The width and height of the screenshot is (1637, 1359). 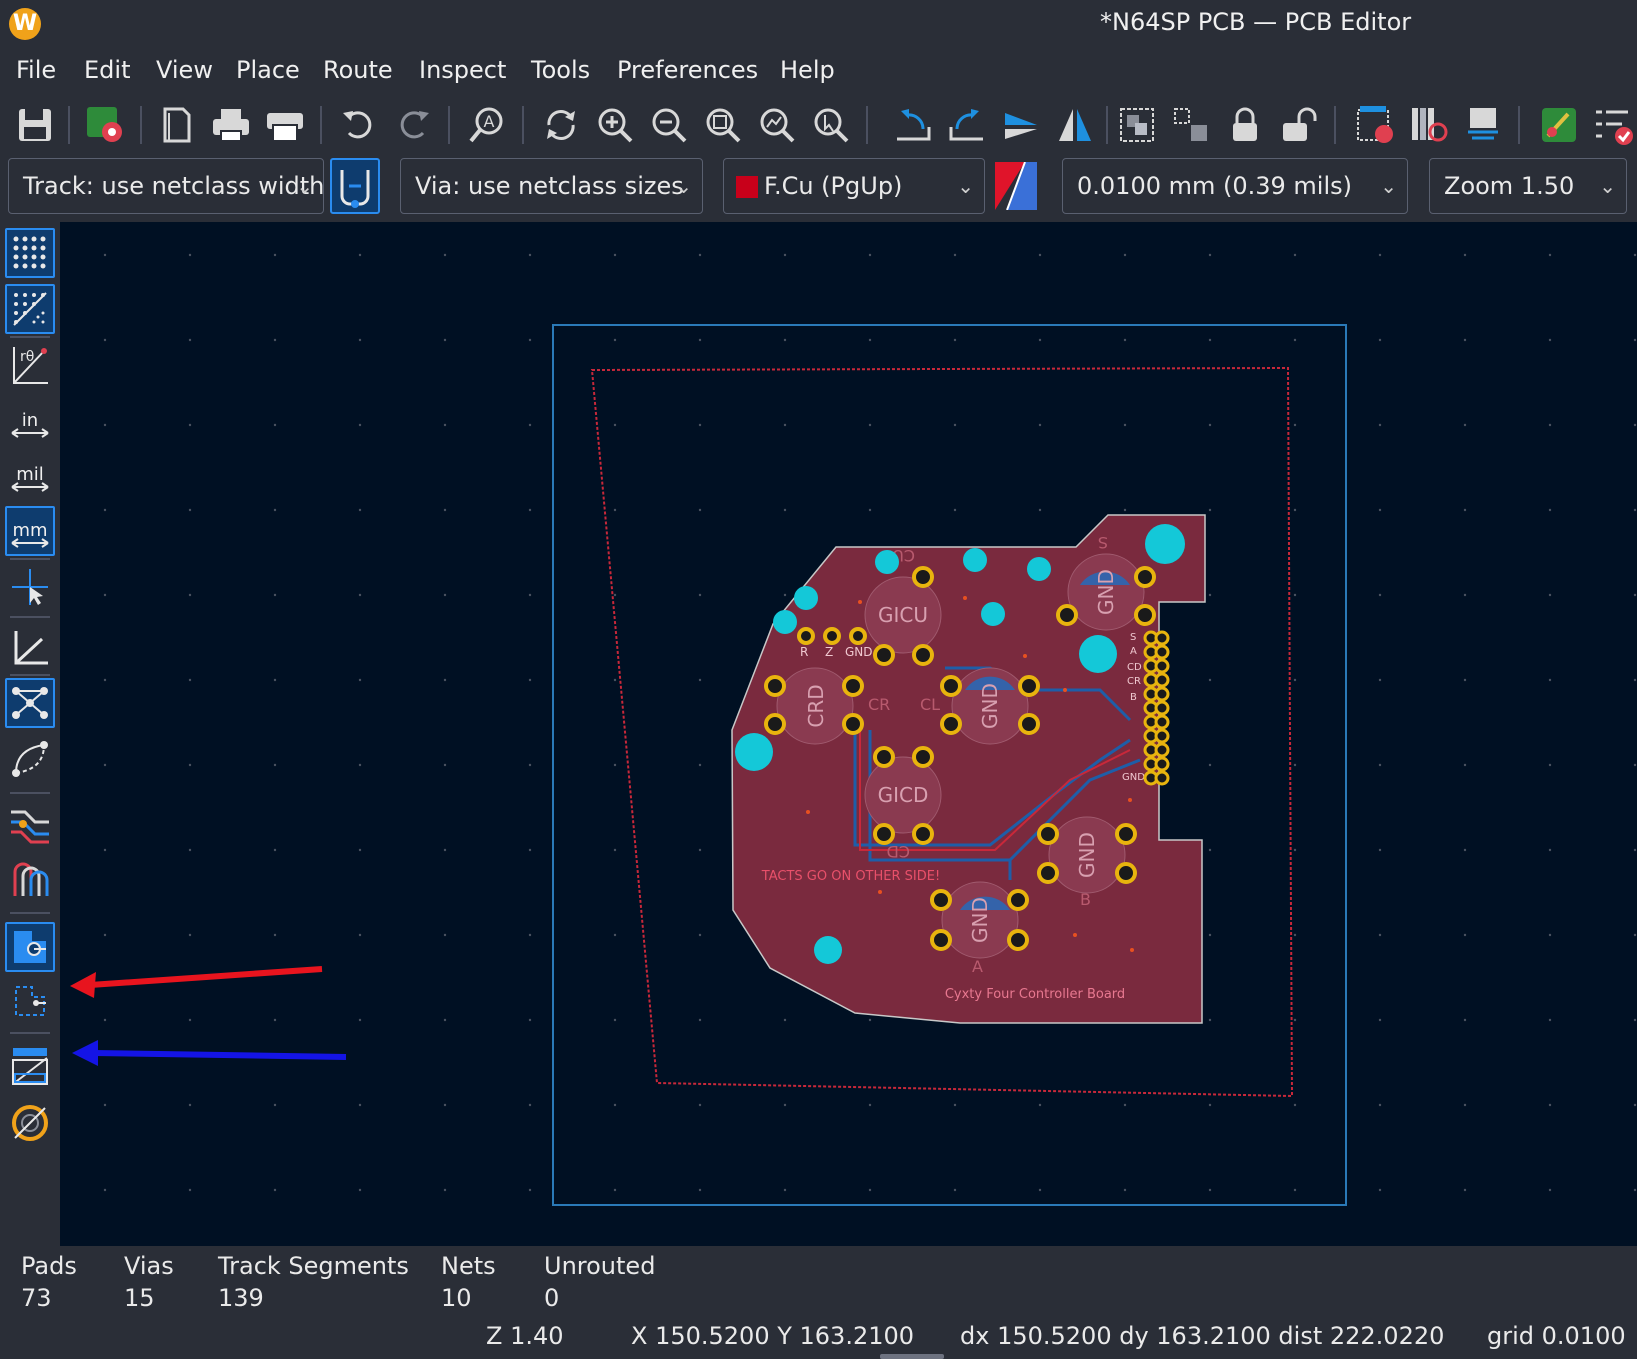 I want to click on rotate-ccw-icon, so click(x=913, y=125).